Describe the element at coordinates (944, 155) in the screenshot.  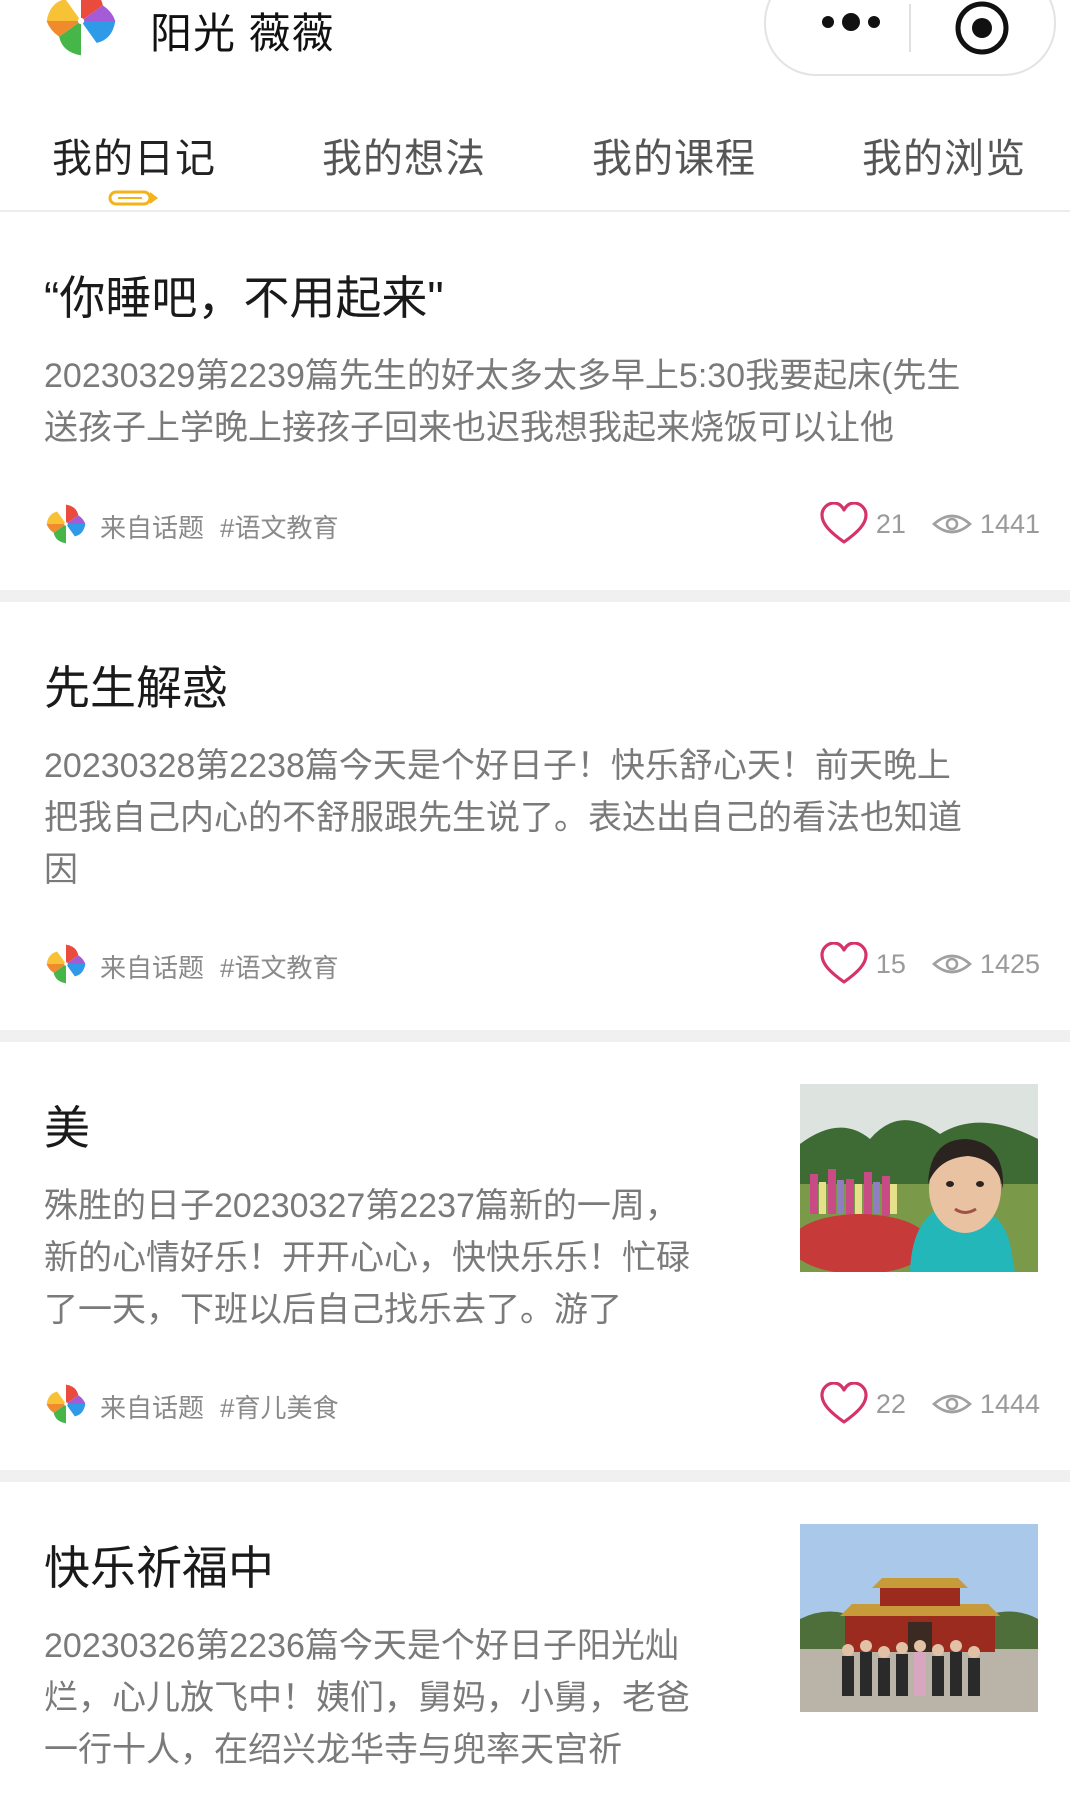
I see `tab-my-browsing: 我的浏览` at that location.